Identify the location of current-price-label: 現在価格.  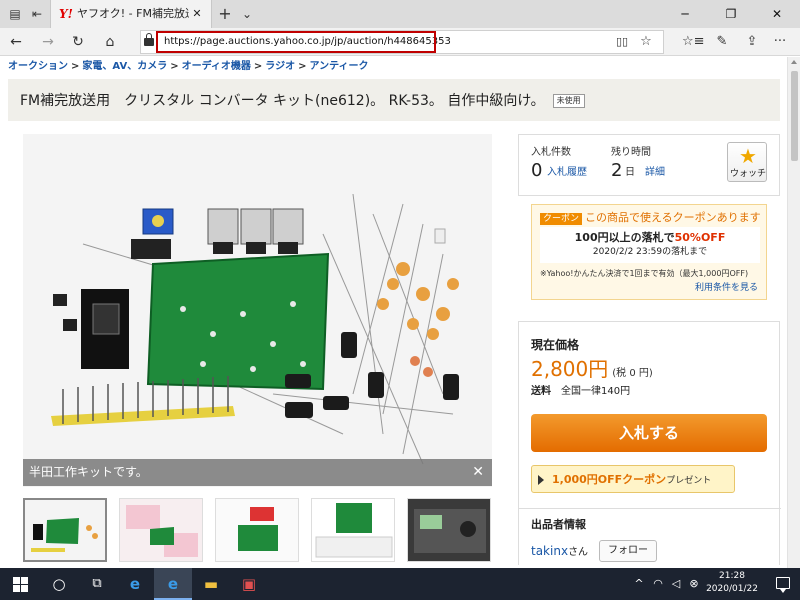
(555, 345).